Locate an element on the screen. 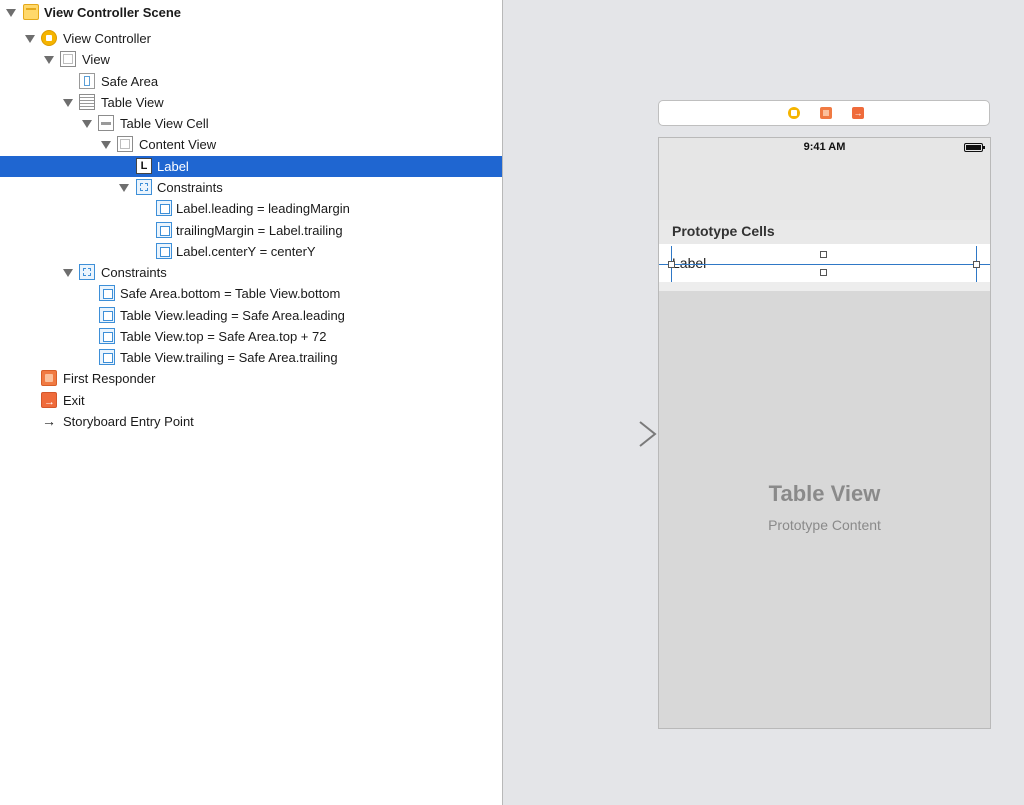  status-bar: 9:41 AM is located at coordinates (824, 179).